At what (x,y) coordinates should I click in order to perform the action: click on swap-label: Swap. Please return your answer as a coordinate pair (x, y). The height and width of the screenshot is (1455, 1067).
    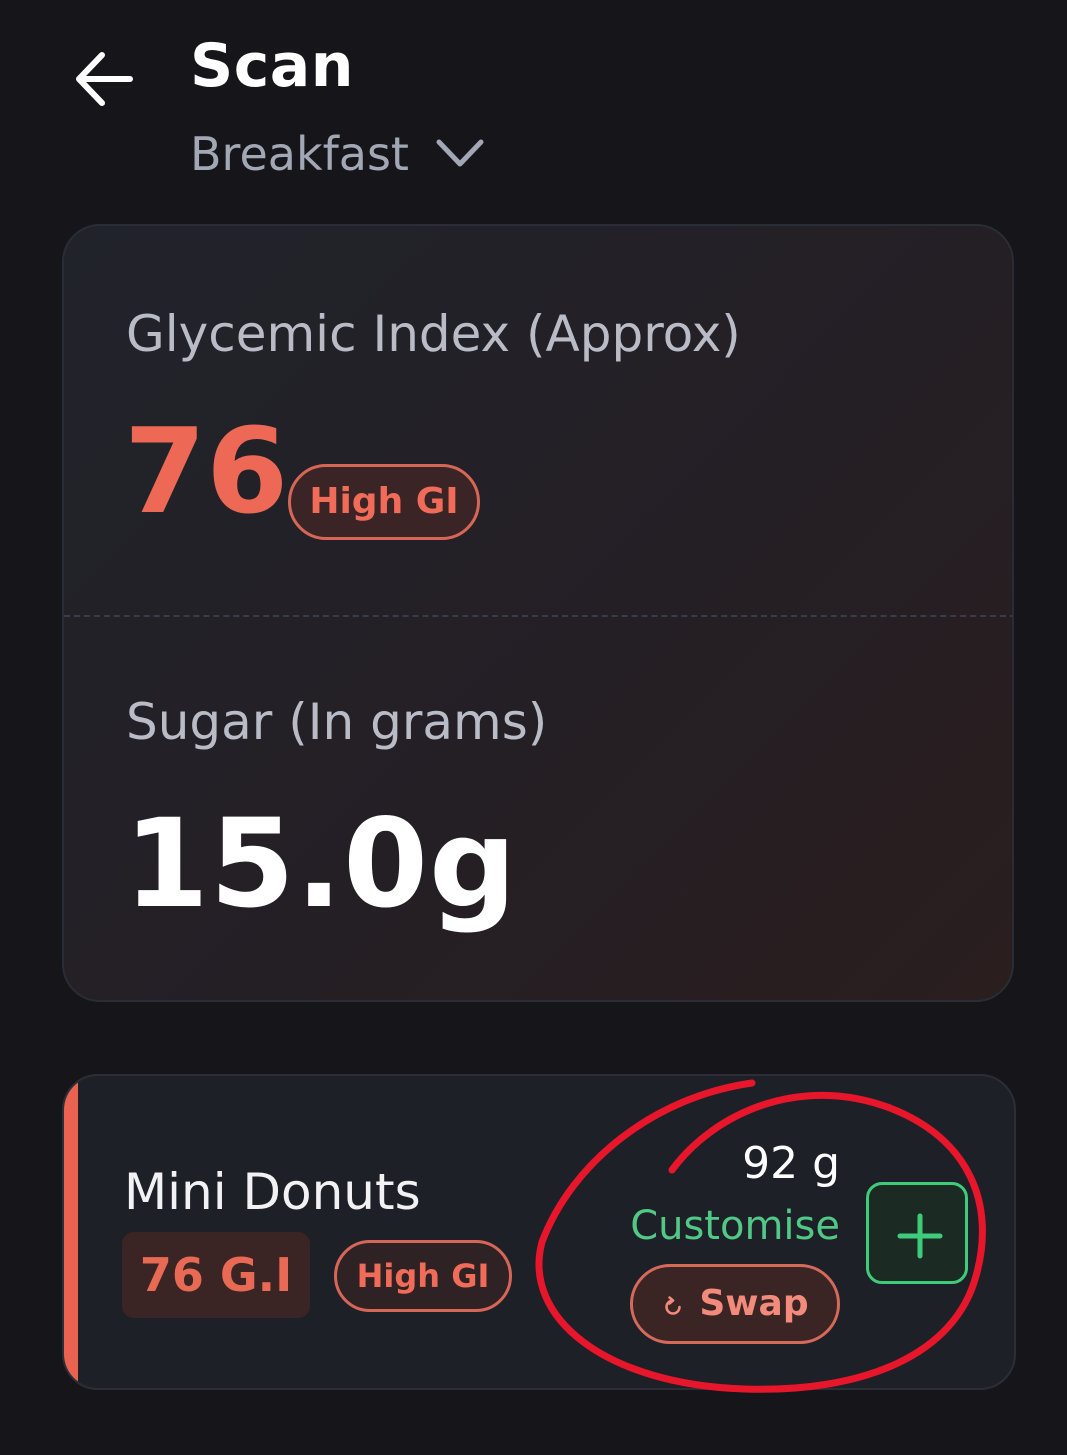
    Looking at the image, I should click on (754, 1303).